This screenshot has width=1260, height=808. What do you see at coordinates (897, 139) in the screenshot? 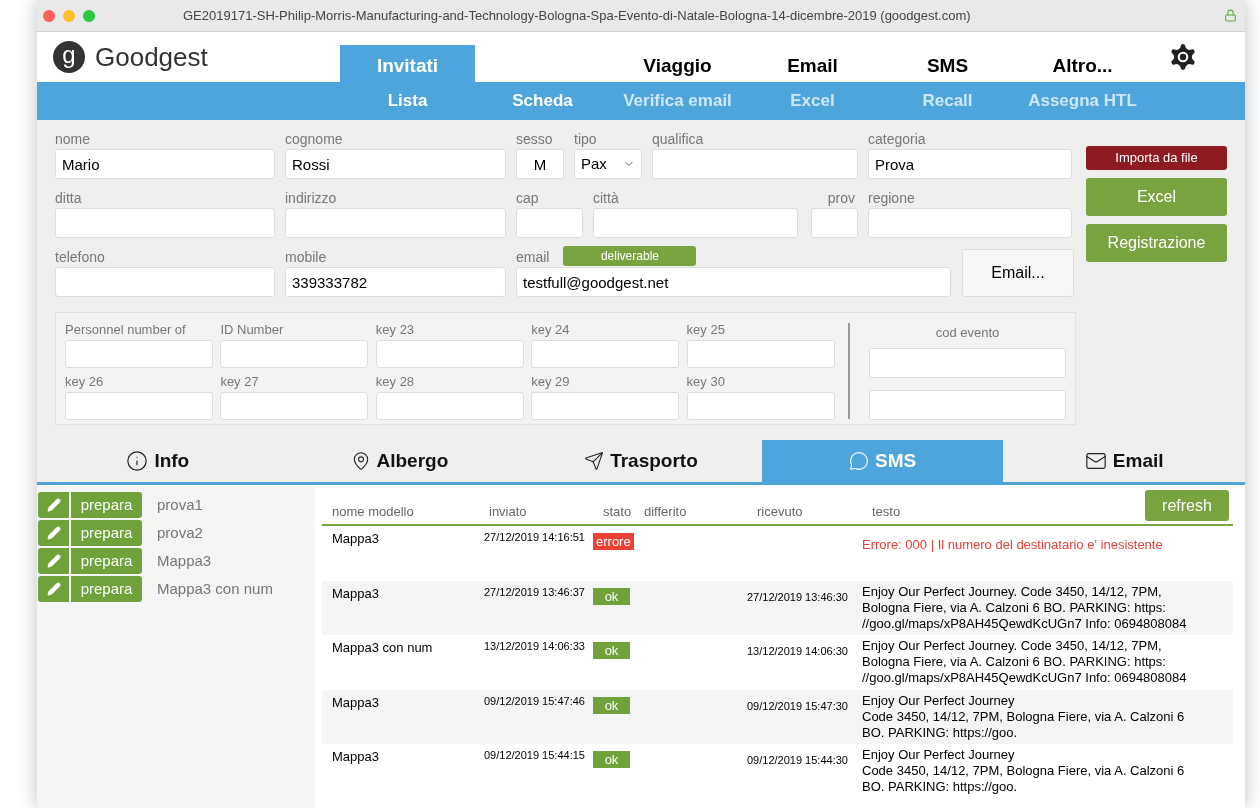
I see `field-label: categoria` at bounding box center [897, 139].